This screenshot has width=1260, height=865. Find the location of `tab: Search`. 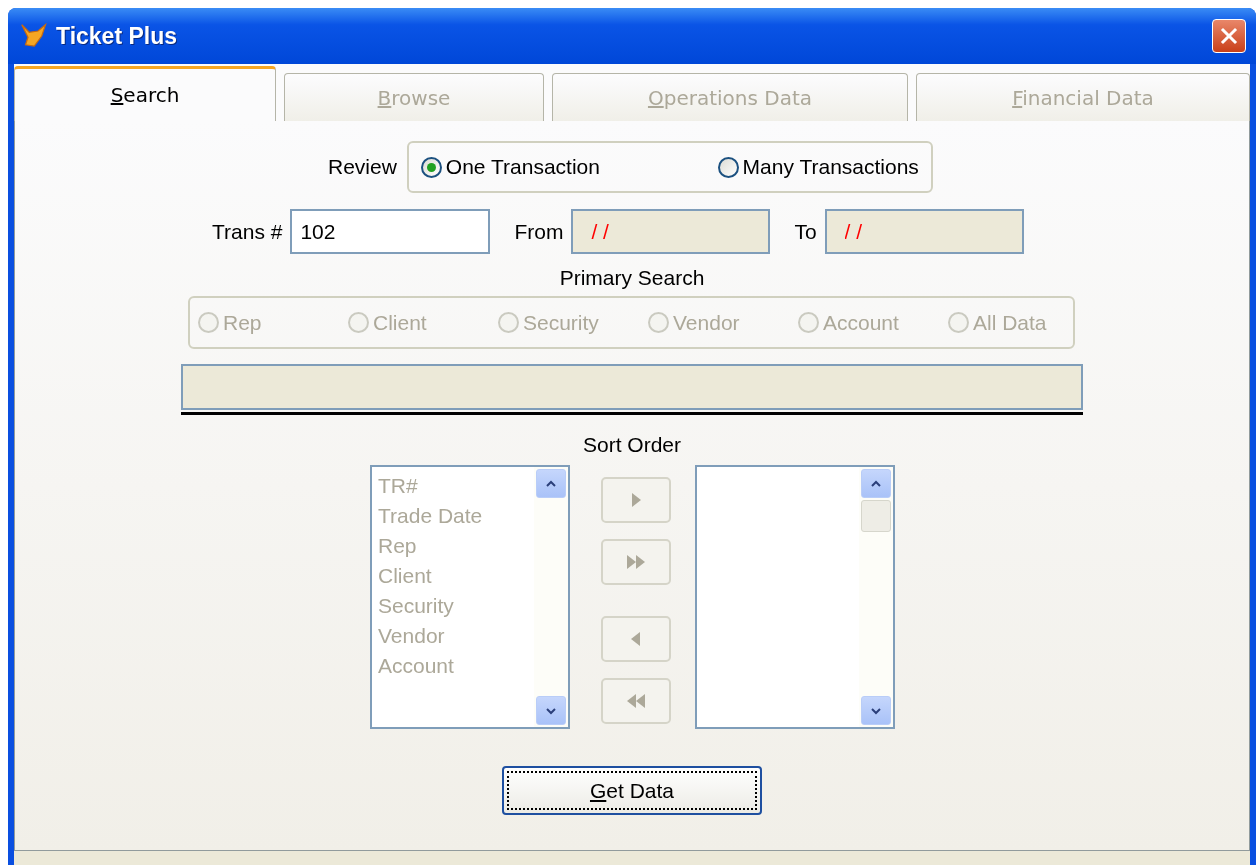

tab: Search is located at coordinates (145, 93).